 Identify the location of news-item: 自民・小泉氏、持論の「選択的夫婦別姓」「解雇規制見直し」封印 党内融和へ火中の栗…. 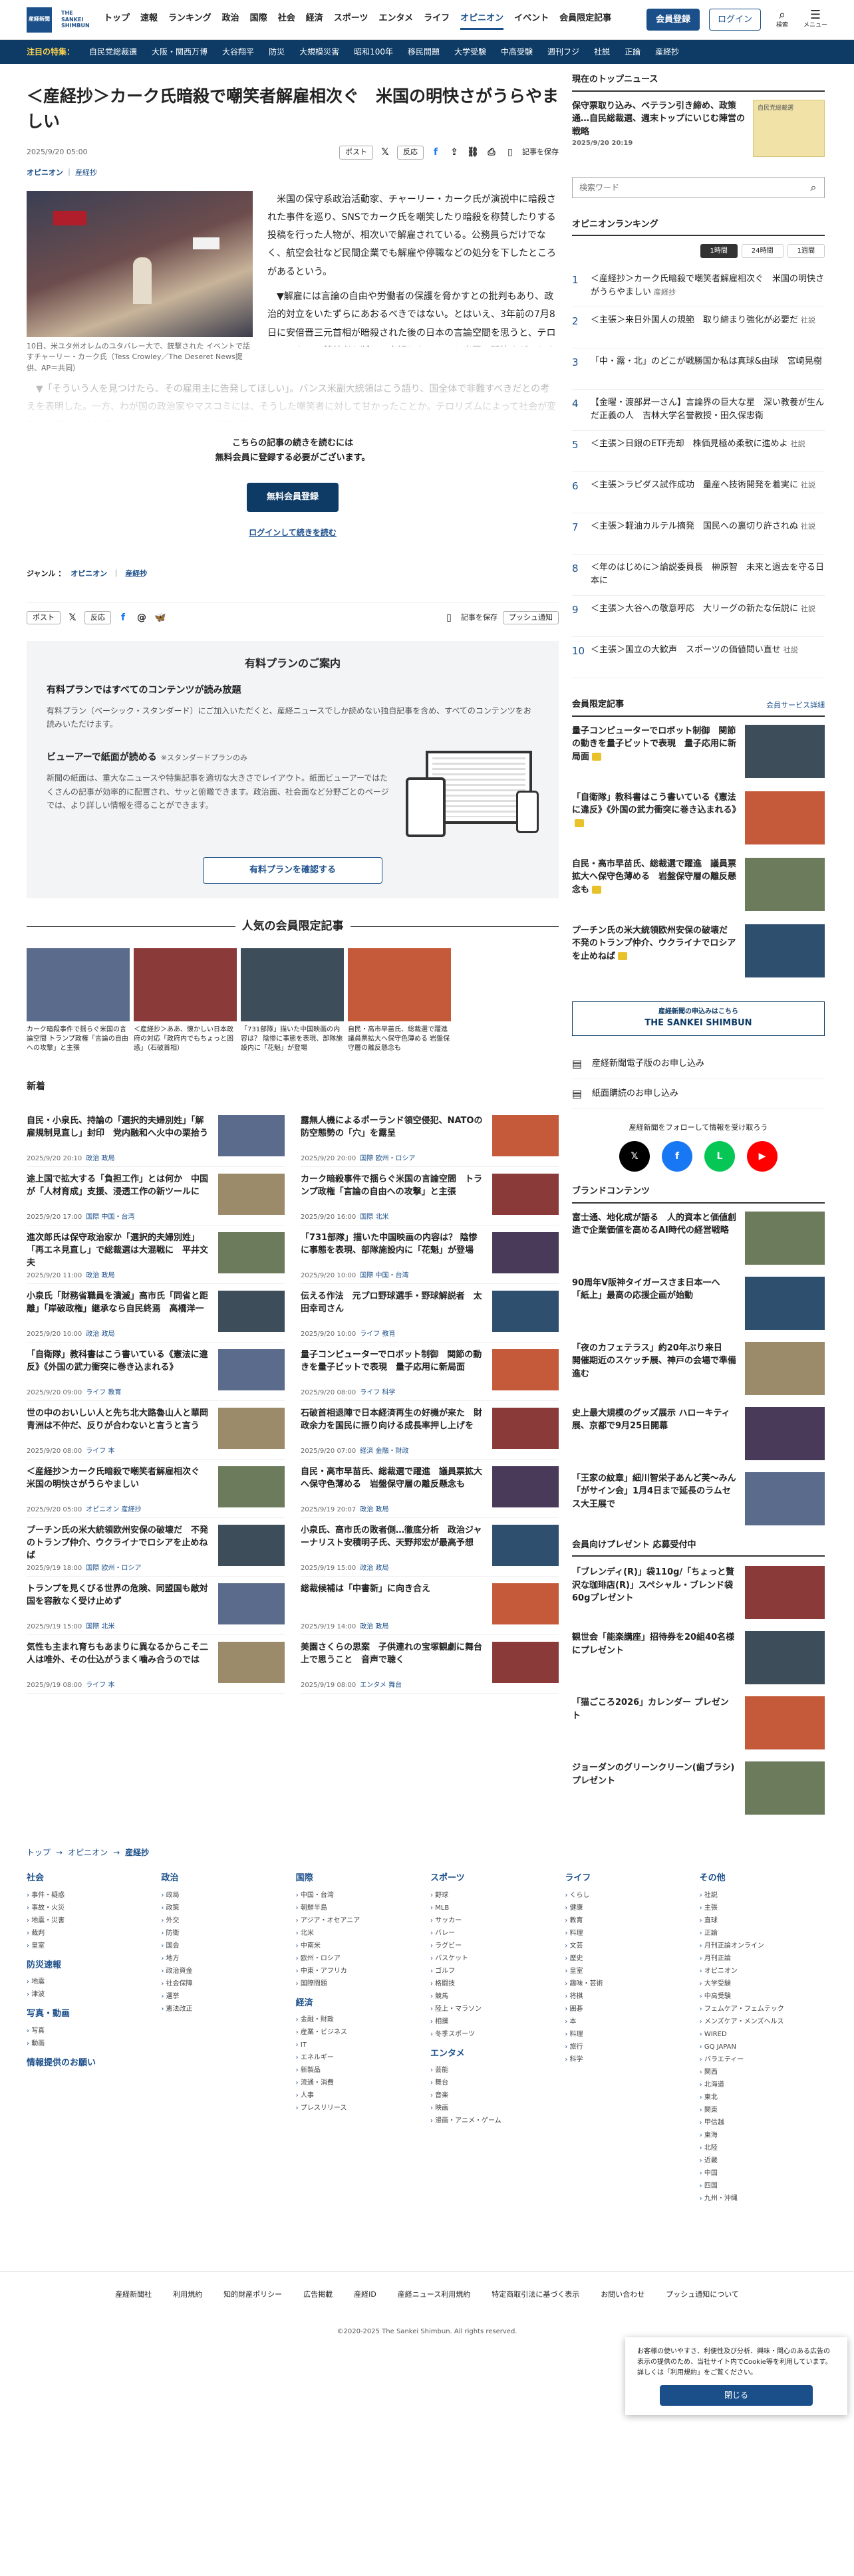
(156, 1138).